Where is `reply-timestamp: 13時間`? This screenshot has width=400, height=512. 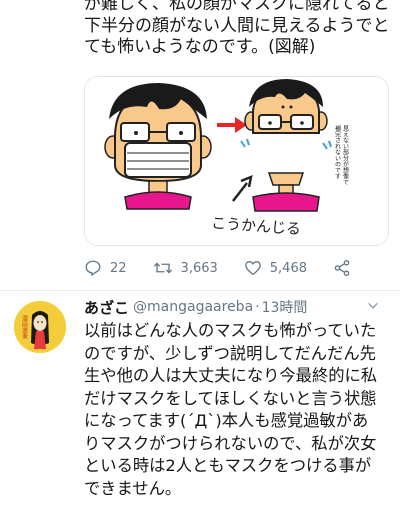
reply-timestamp: 13時間 is located at coordinates (285, 307).